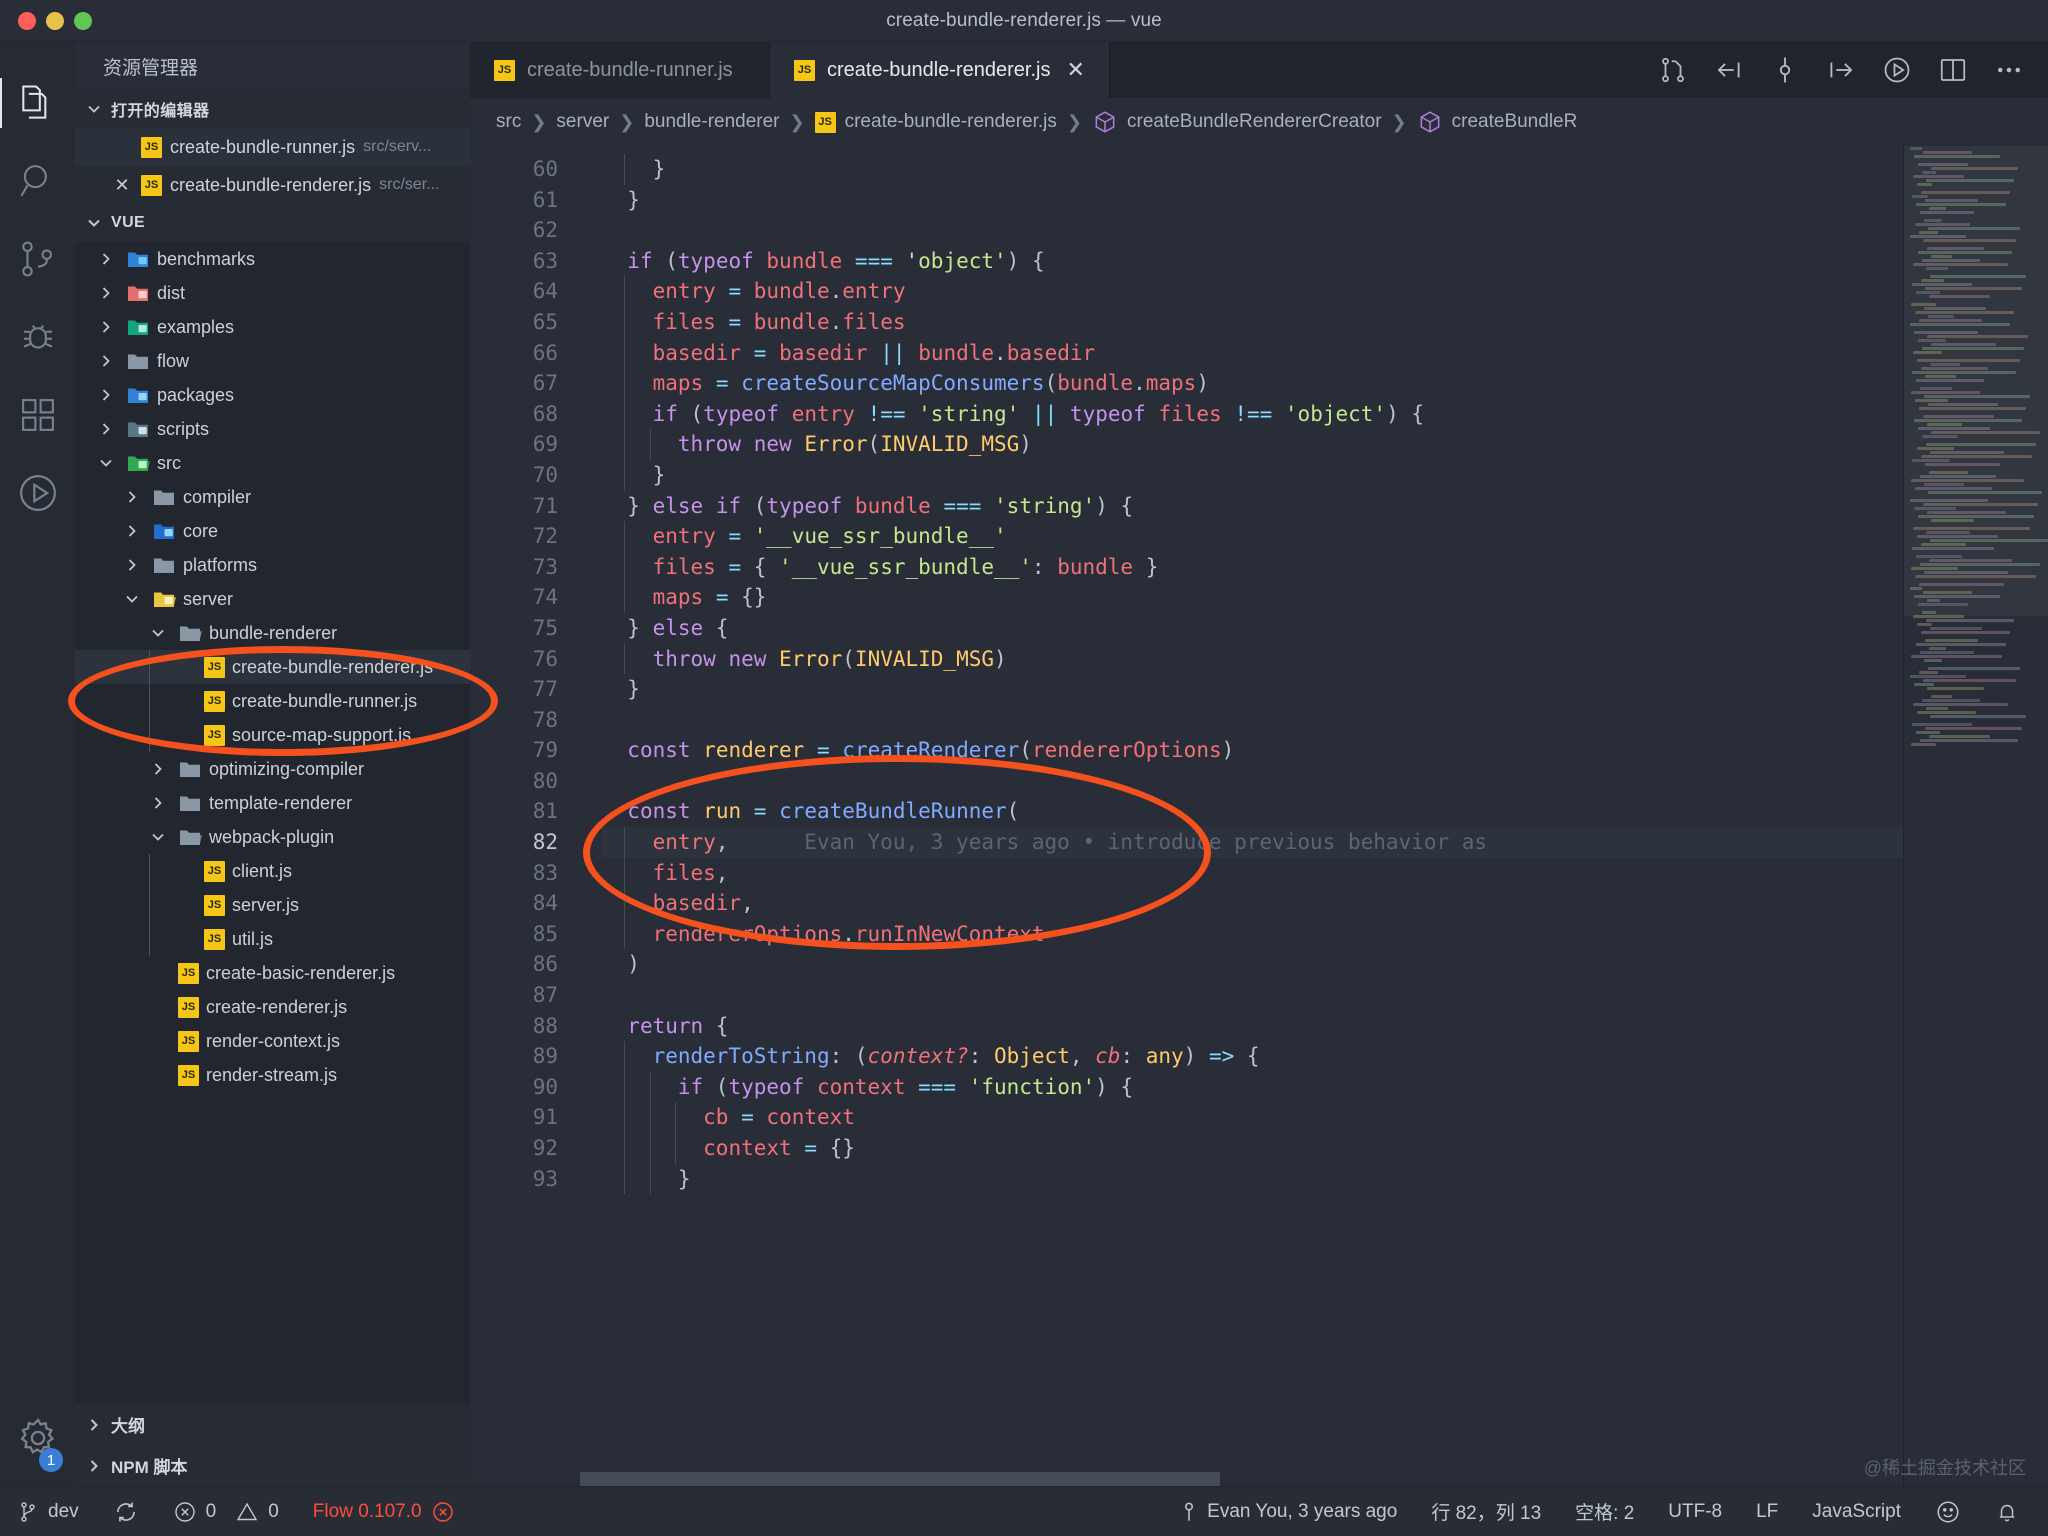  What do you see at coordinates (37, 415) in the screenshot?
I see `activity-item-extensions` at bounding box center [37, 415].